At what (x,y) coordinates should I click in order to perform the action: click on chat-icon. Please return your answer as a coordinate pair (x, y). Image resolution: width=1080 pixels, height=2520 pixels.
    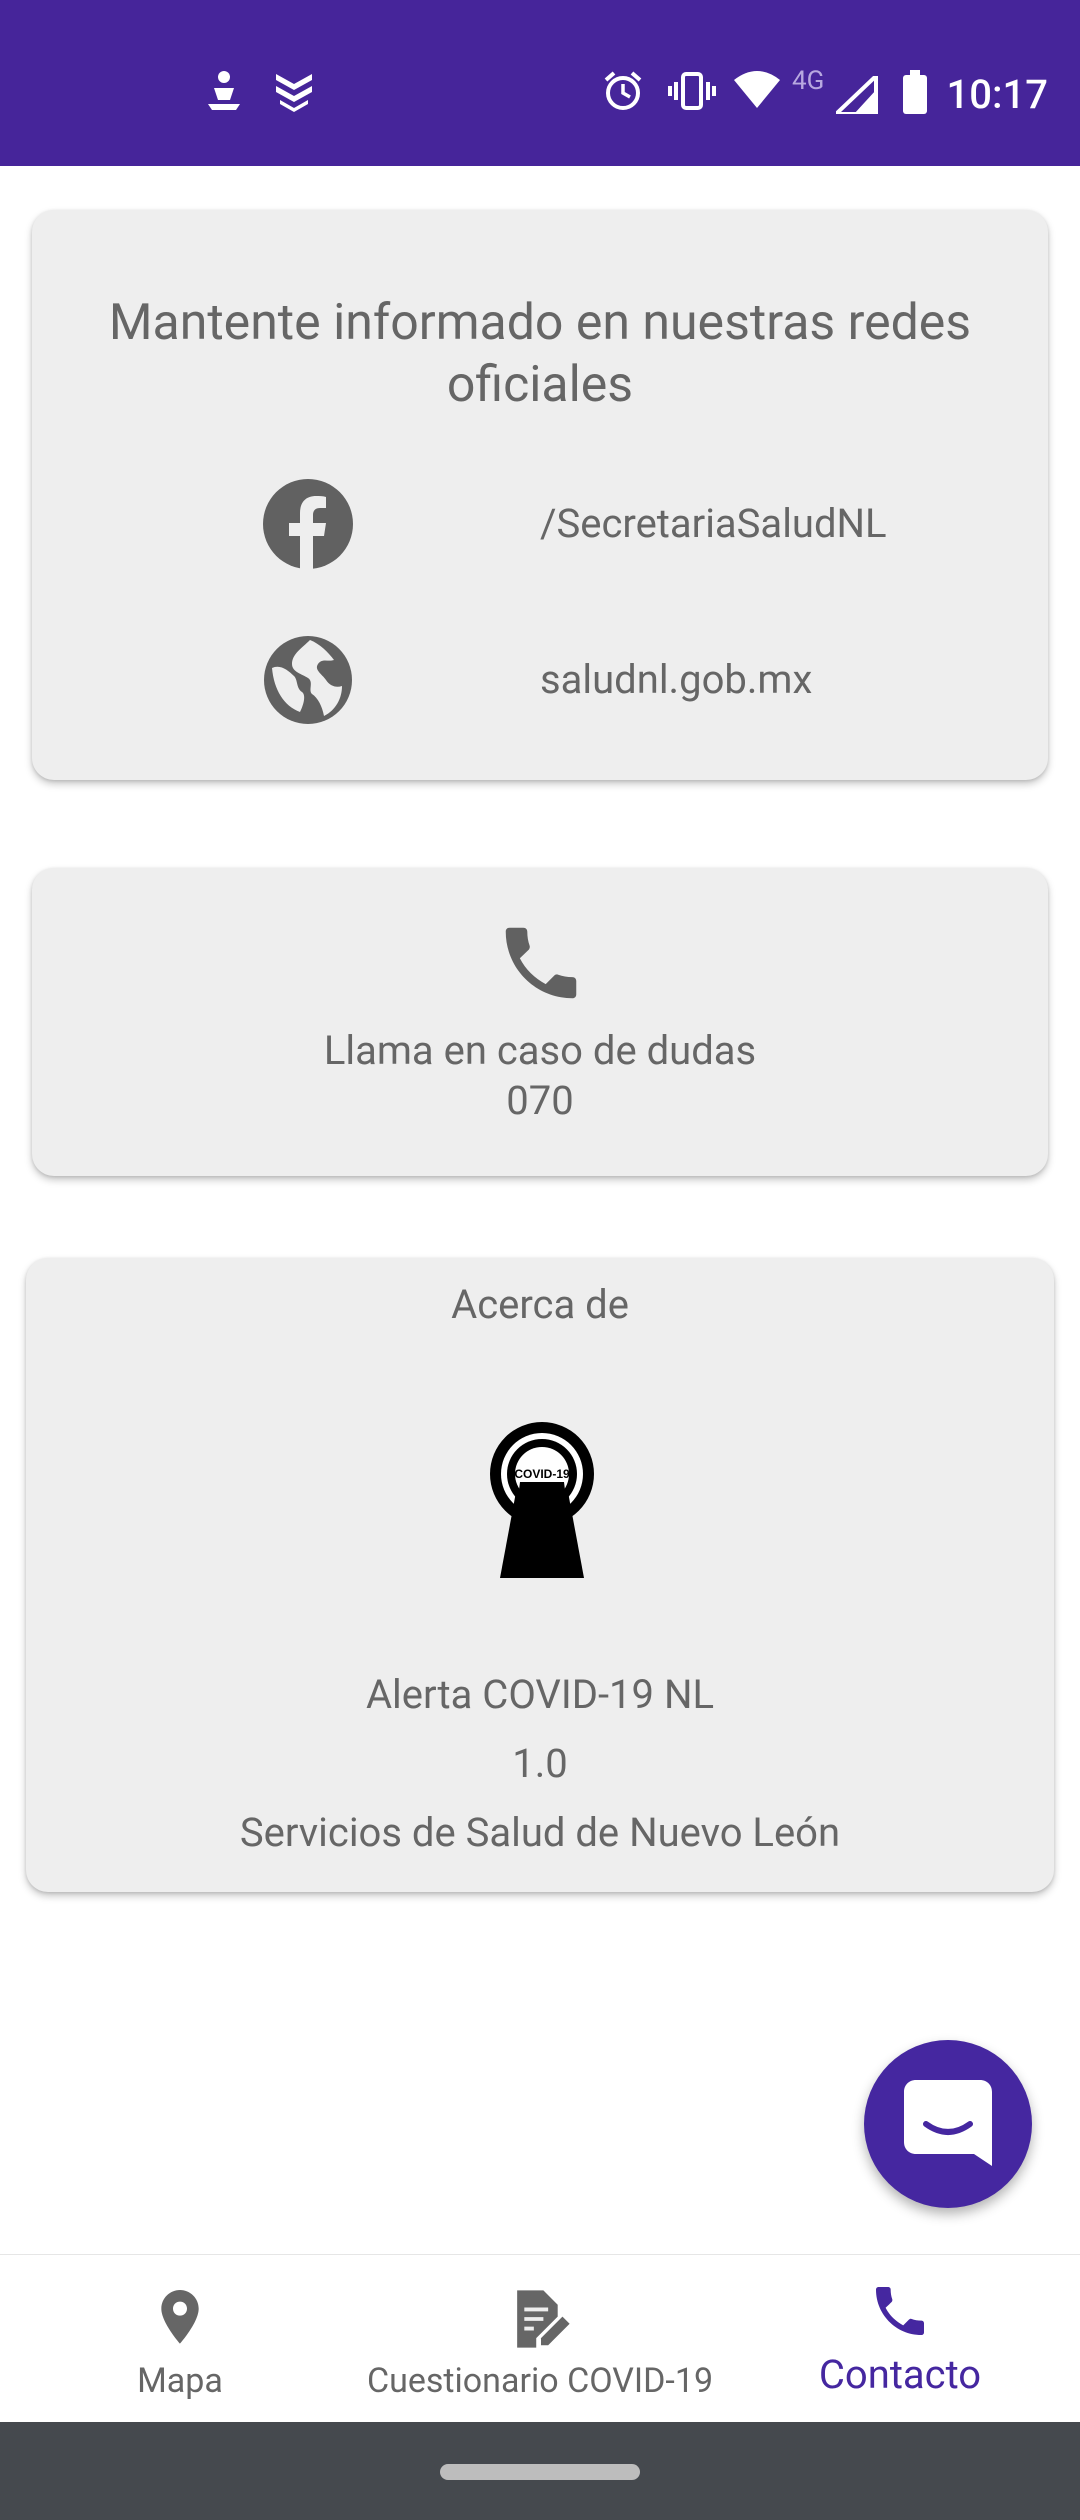
    Looking at the image, I should click on (948, 2123).